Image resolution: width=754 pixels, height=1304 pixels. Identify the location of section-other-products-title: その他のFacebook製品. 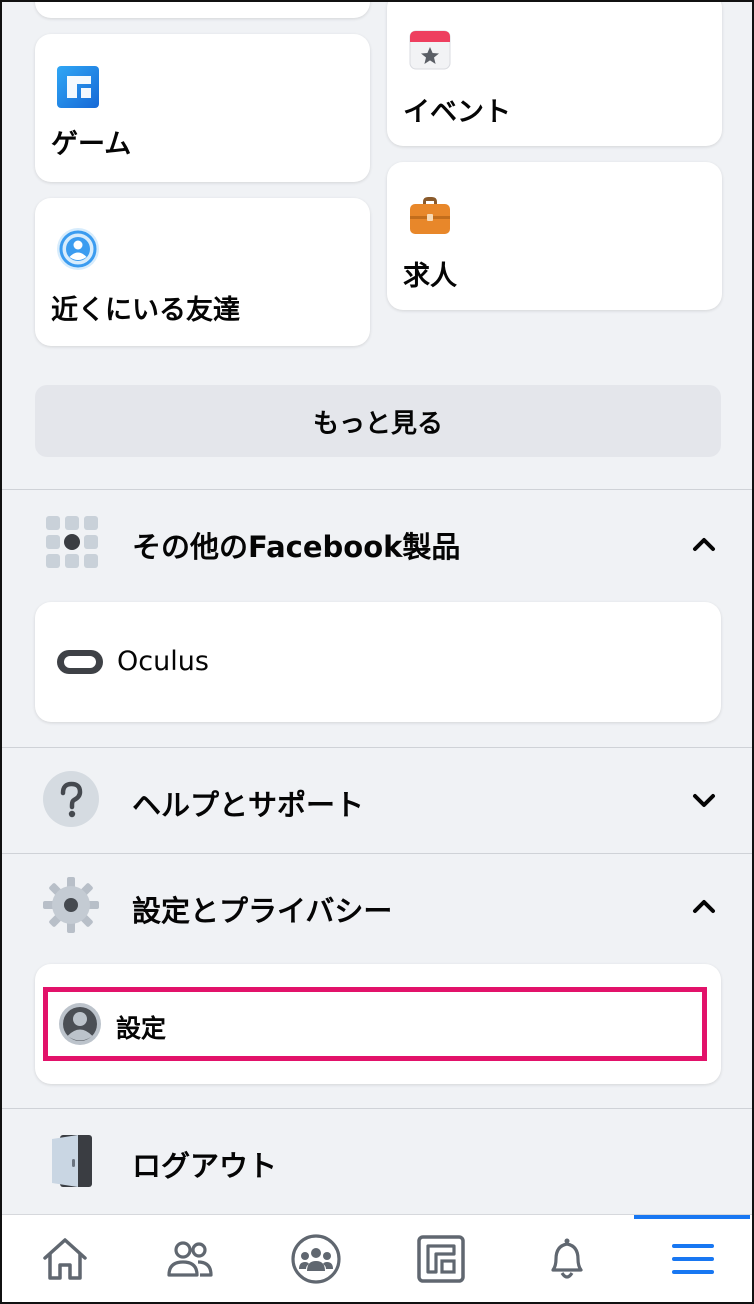
(296, 547).